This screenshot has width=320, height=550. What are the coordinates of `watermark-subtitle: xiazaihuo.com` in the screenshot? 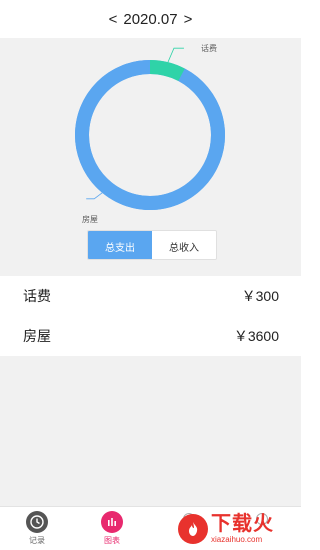 It's located at (237, 539).